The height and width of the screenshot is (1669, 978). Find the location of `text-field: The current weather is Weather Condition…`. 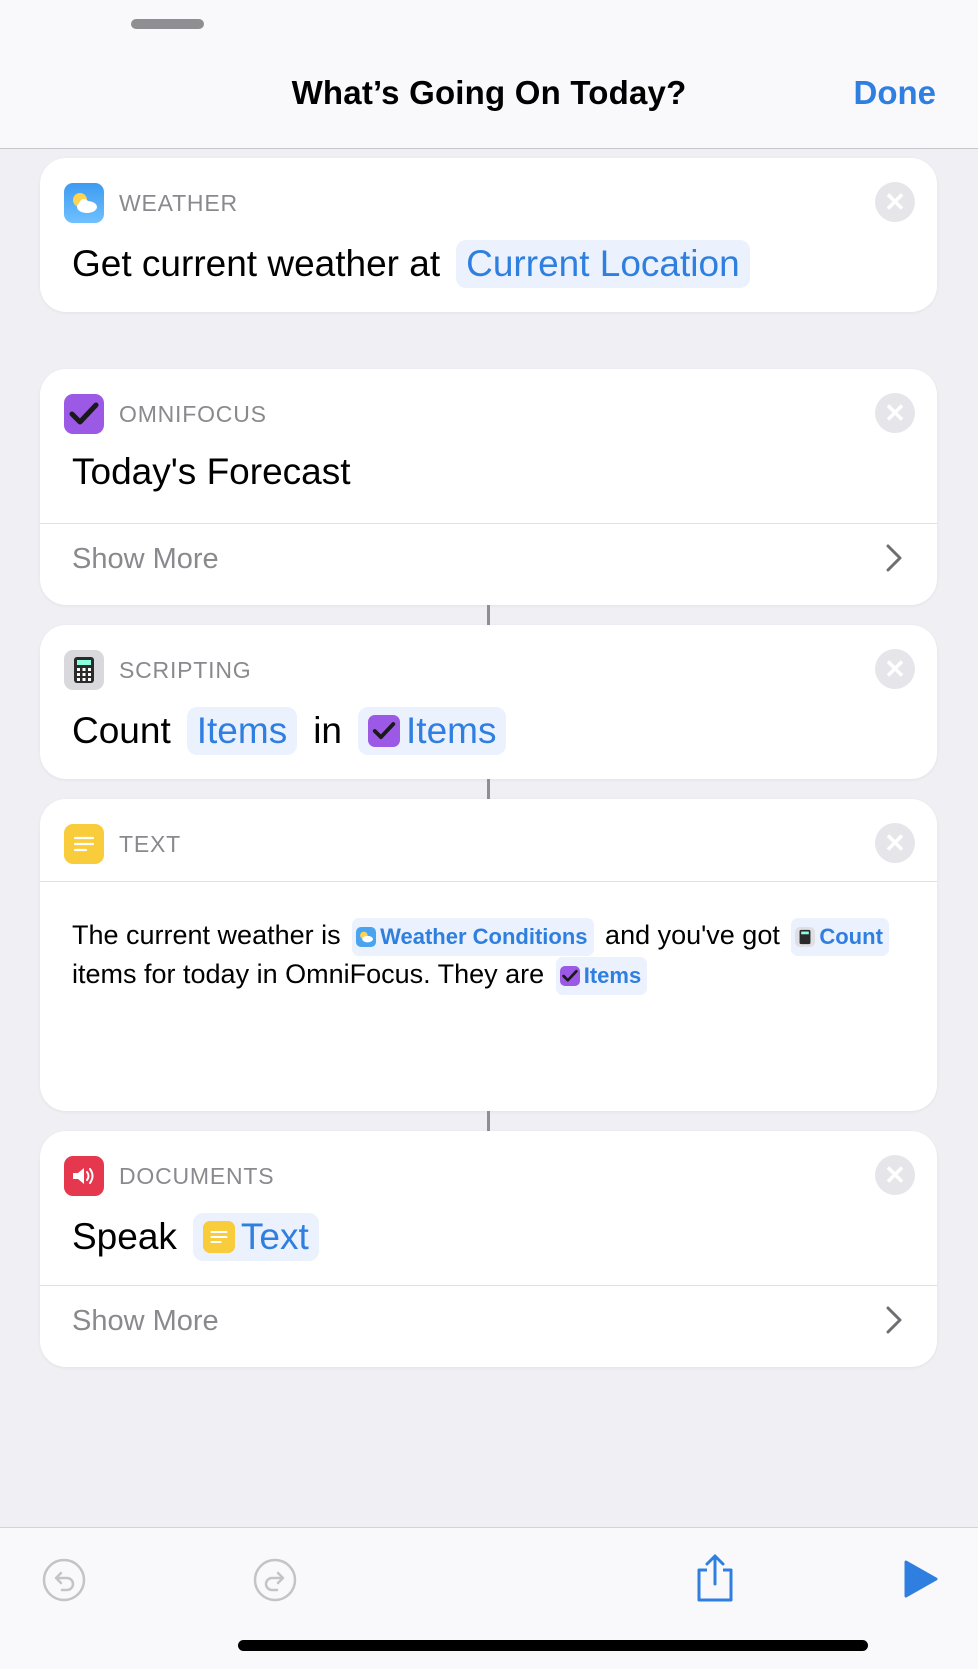

text-field: The current weather is Weather Condition… is located at coordinates (487, 956).